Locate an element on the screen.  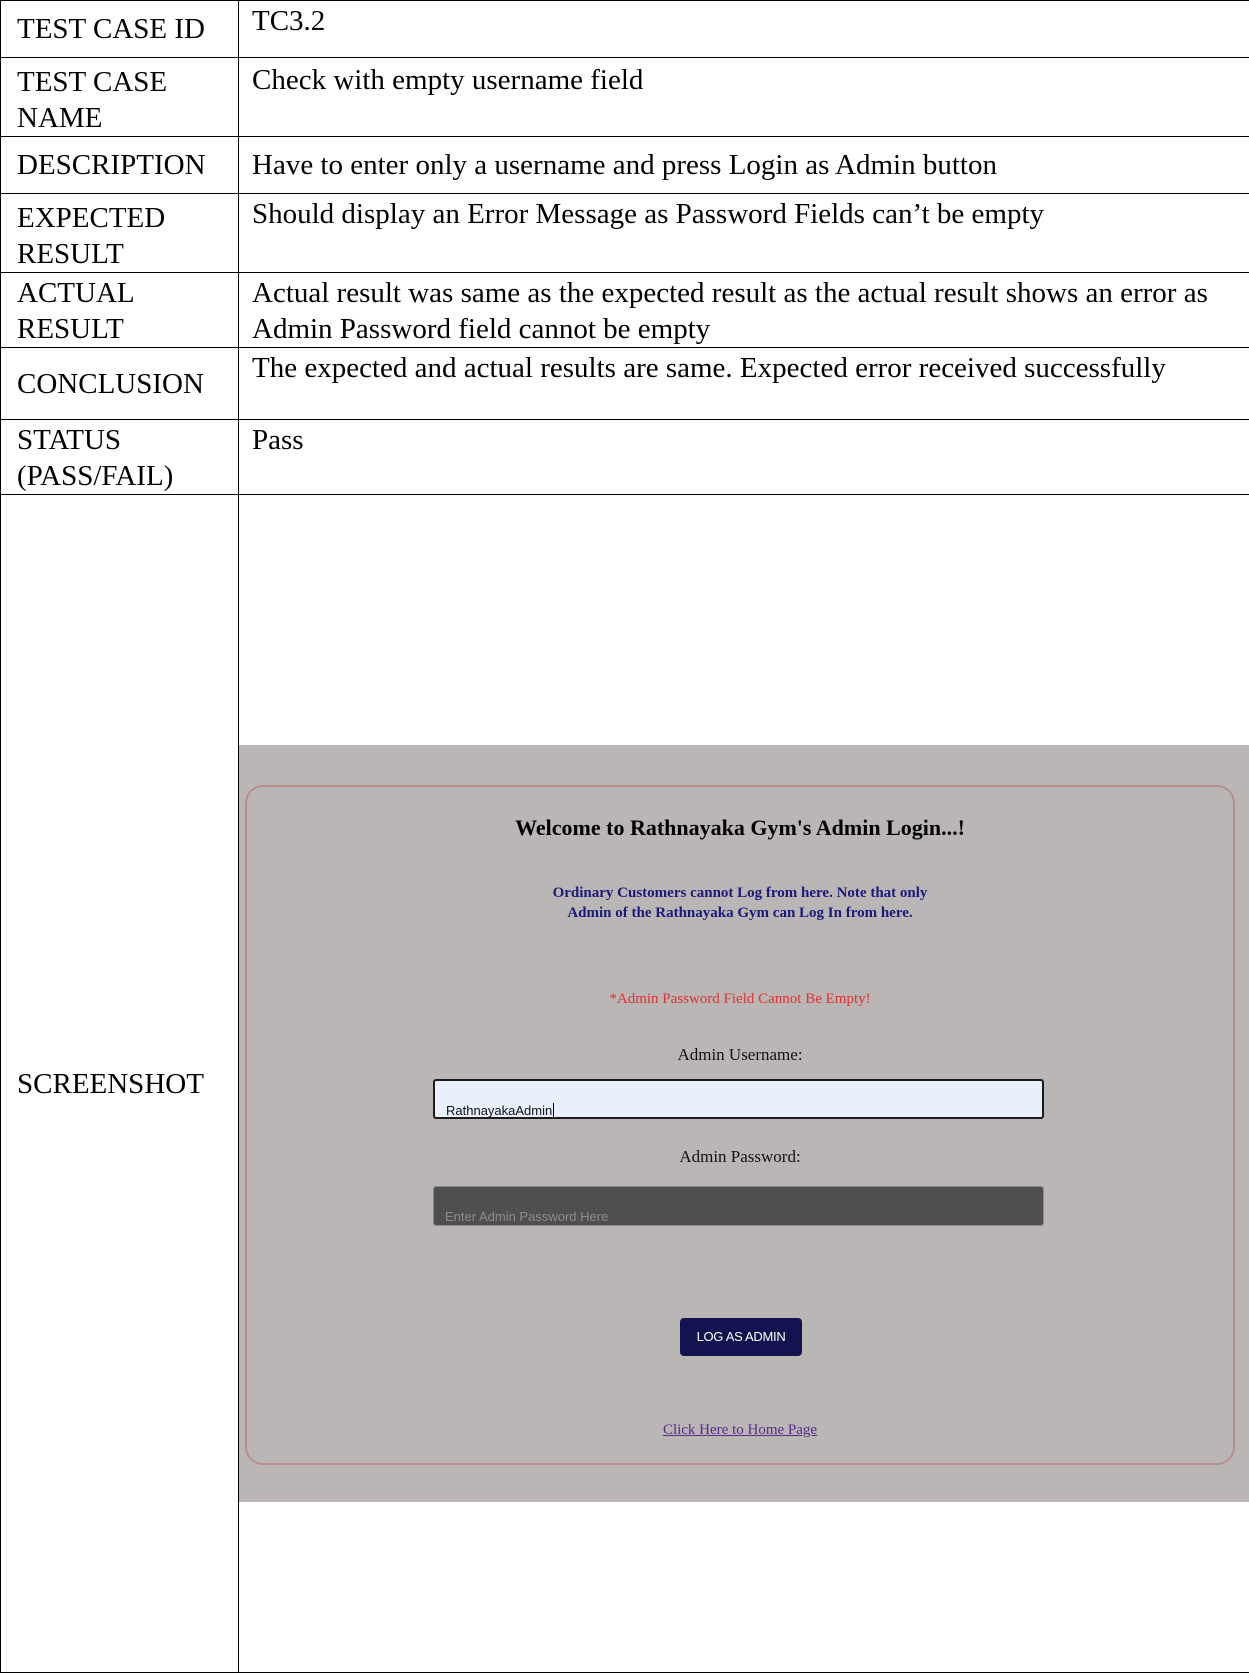
password-input: Enter Admin Password Here is located at coordinates (738, 1206).